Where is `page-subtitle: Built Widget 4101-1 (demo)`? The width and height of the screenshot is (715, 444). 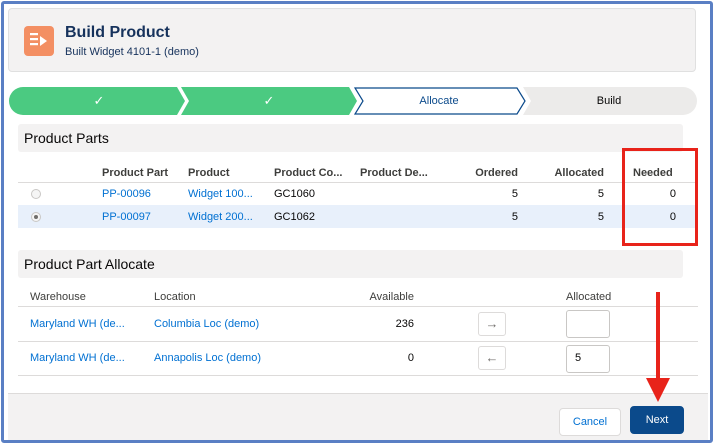 page-subtitle: Built Widget 4101-1 (demo) is located at coordinates (132, 52).